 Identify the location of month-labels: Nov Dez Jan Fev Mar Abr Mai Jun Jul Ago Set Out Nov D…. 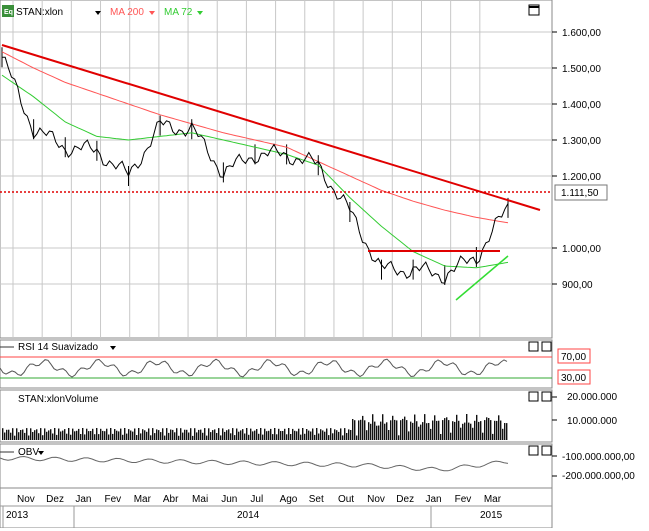
(259, 499).